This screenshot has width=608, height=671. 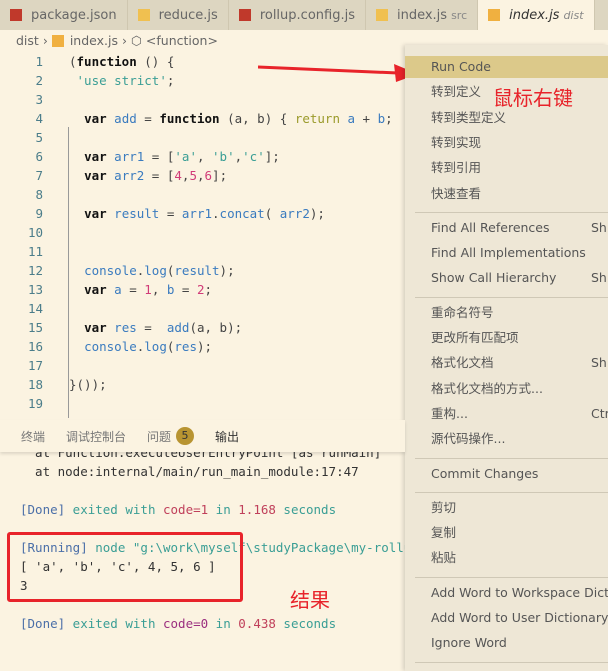 What do you see at coordinates (485, 473) in the screenshot?
I see `menu-item-label: Commit Changes` at bounding box center [485, 473].